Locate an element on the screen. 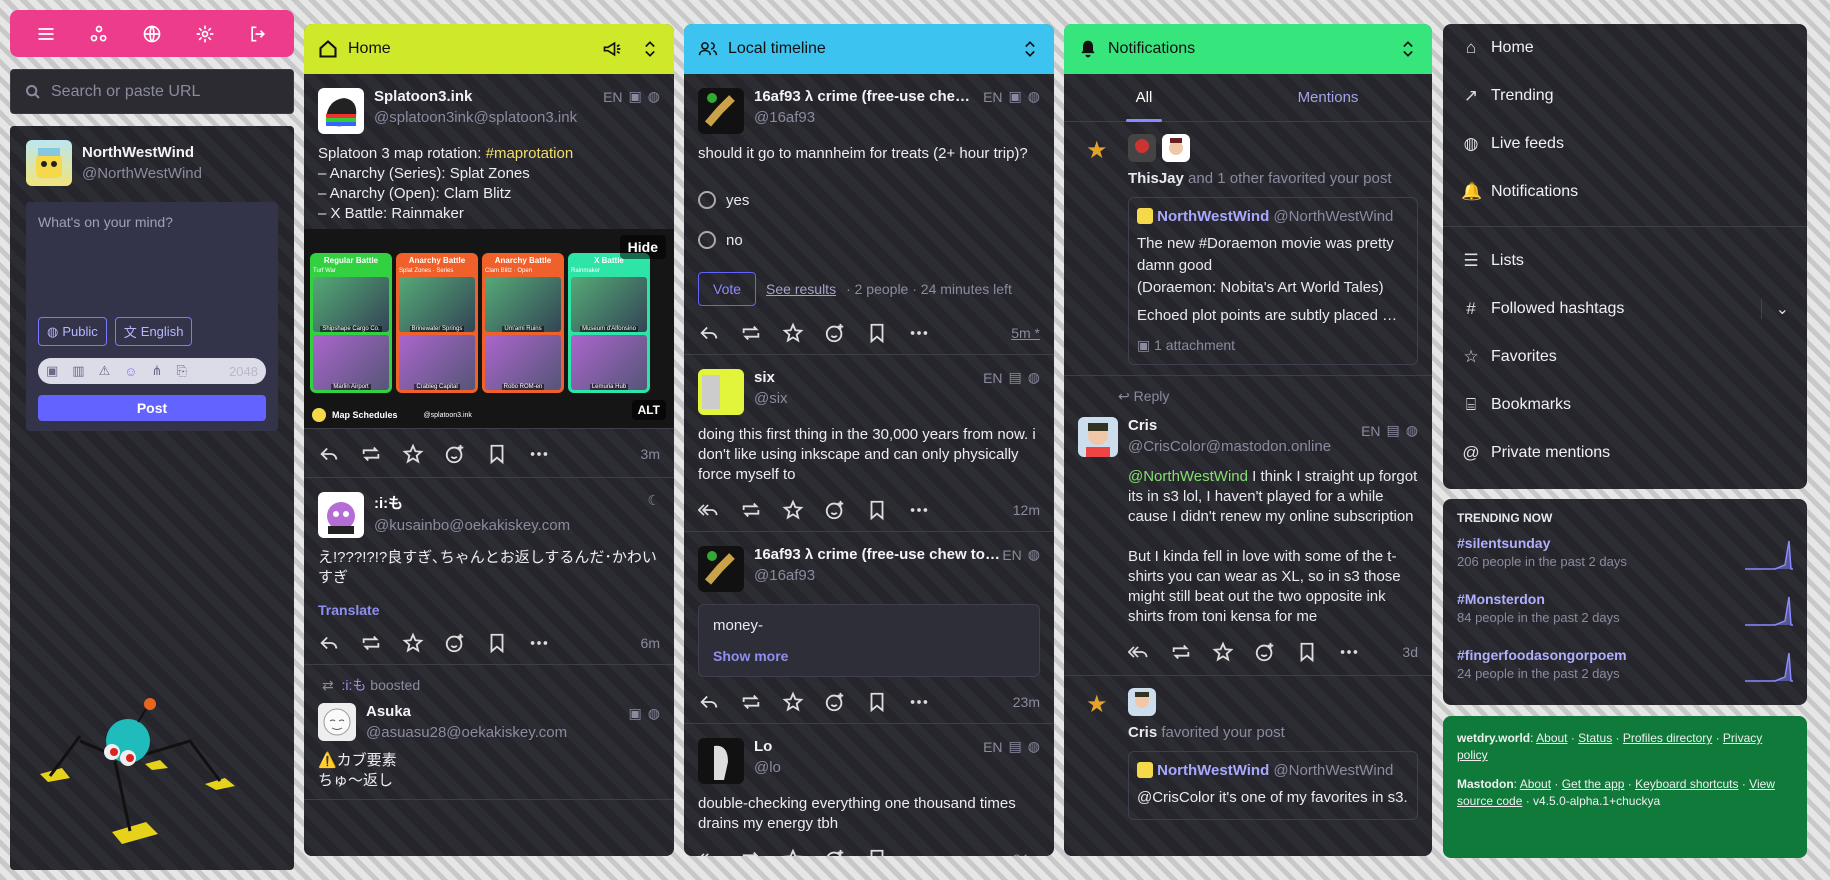 The width and height of the screenshot is (1830, 880). alt-badge: ALT is located at coordinates (648, 410).